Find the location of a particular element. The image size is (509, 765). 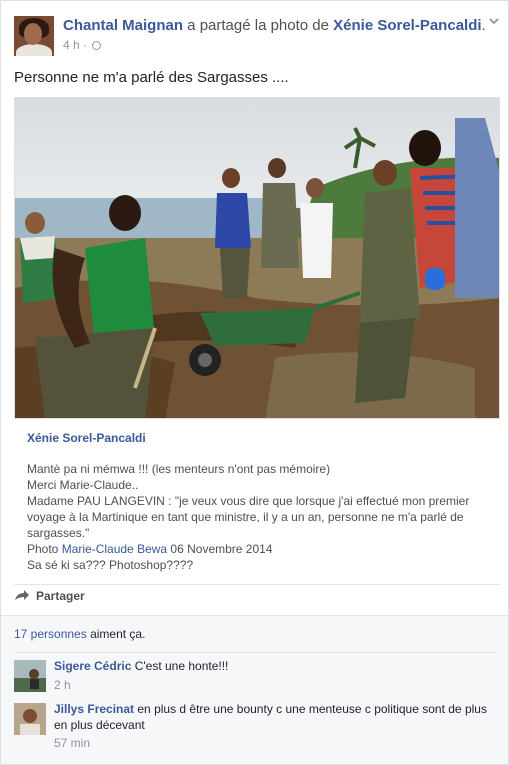

post-time: 4 h · is located at coordinates (75, 45).